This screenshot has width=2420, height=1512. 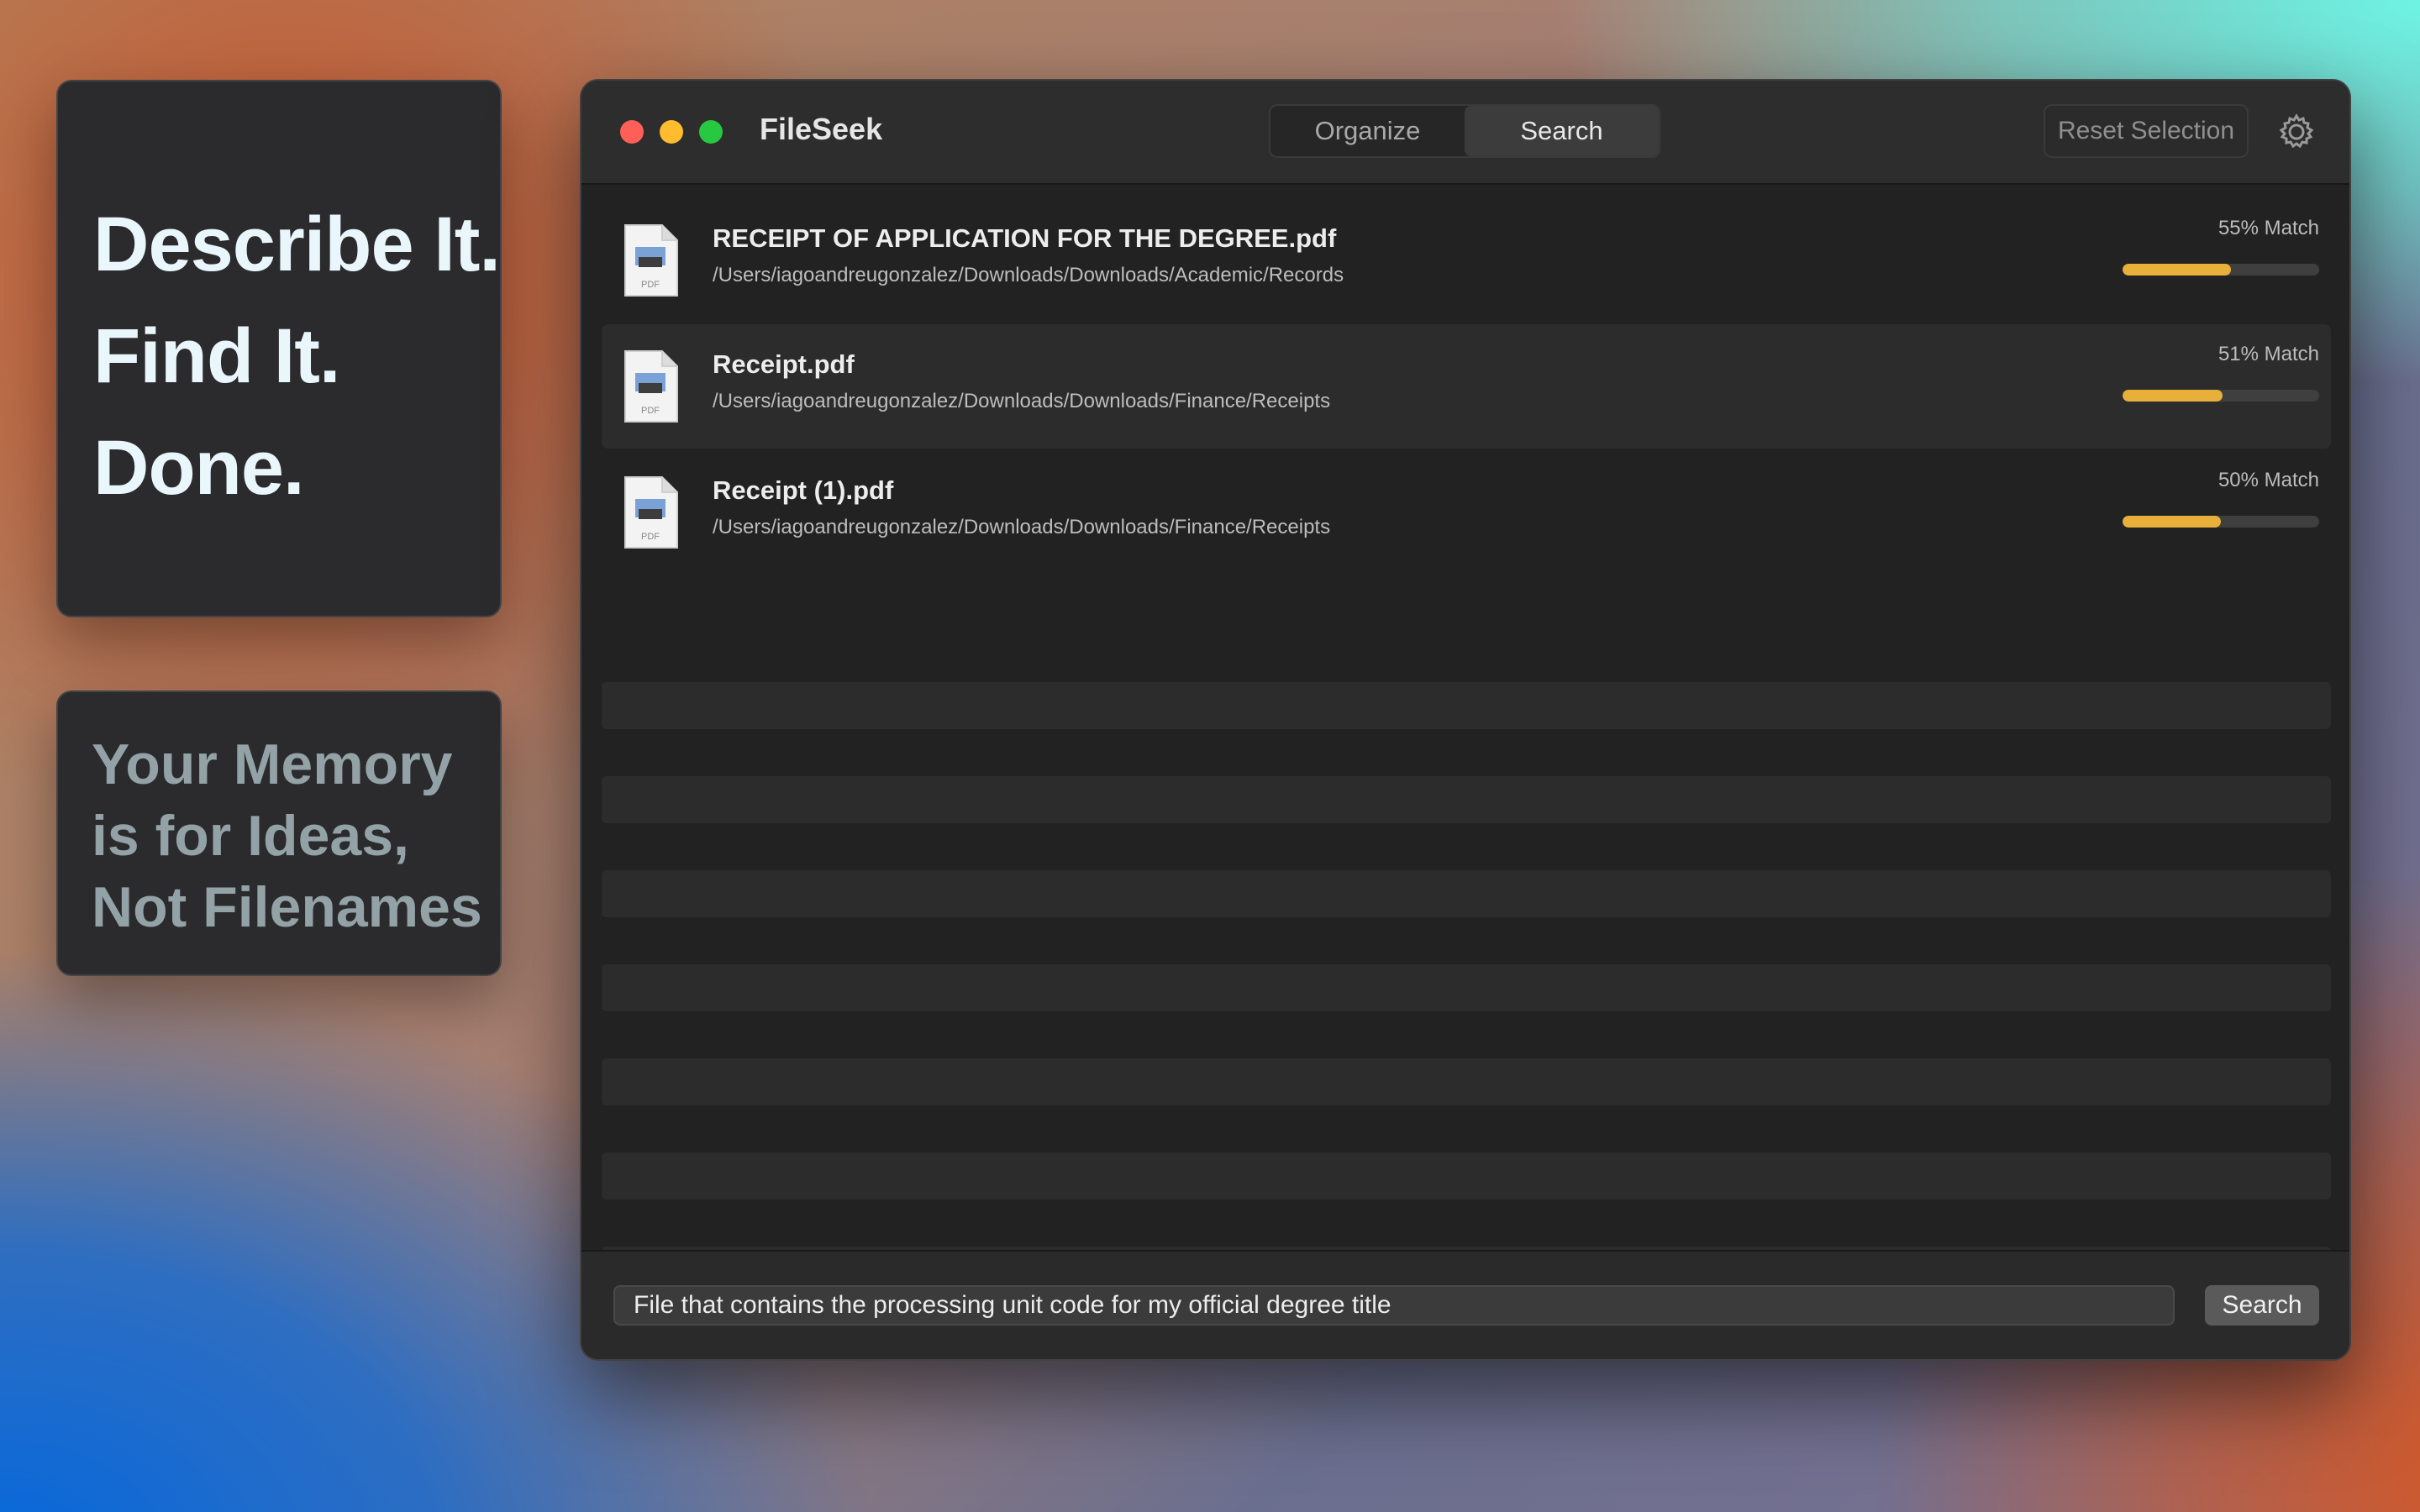 I want to click on match-label: 50% Match, so click(x=2268, y=480).